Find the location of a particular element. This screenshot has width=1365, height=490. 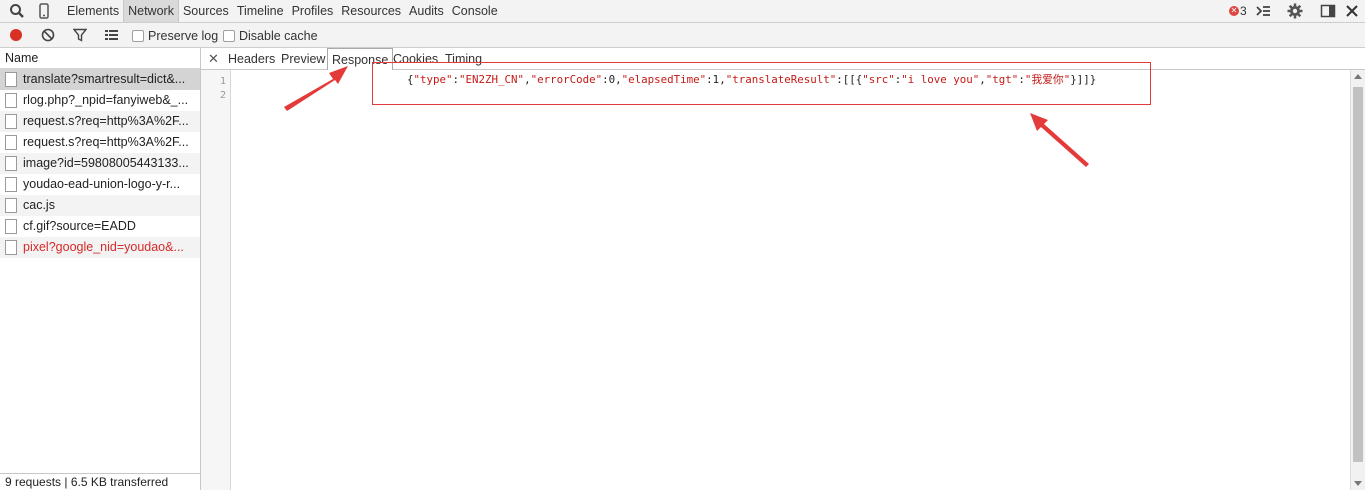

preserve-log-checkbox: Preserve log is located at coordinates (175, 36).